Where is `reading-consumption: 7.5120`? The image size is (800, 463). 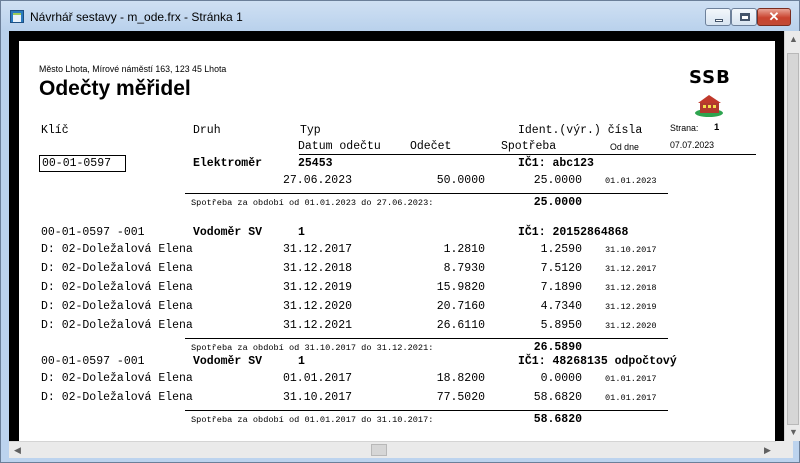 reading-consumption: 7.5120 is located at coordinates (542, 268).